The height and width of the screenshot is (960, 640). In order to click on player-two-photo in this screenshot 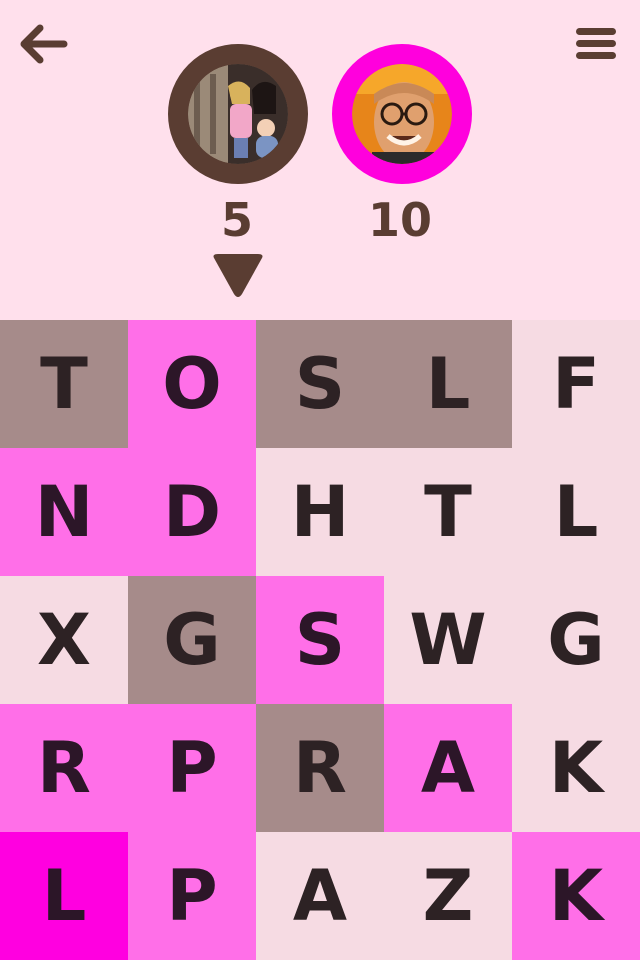, I will do `click(402, 114)`.